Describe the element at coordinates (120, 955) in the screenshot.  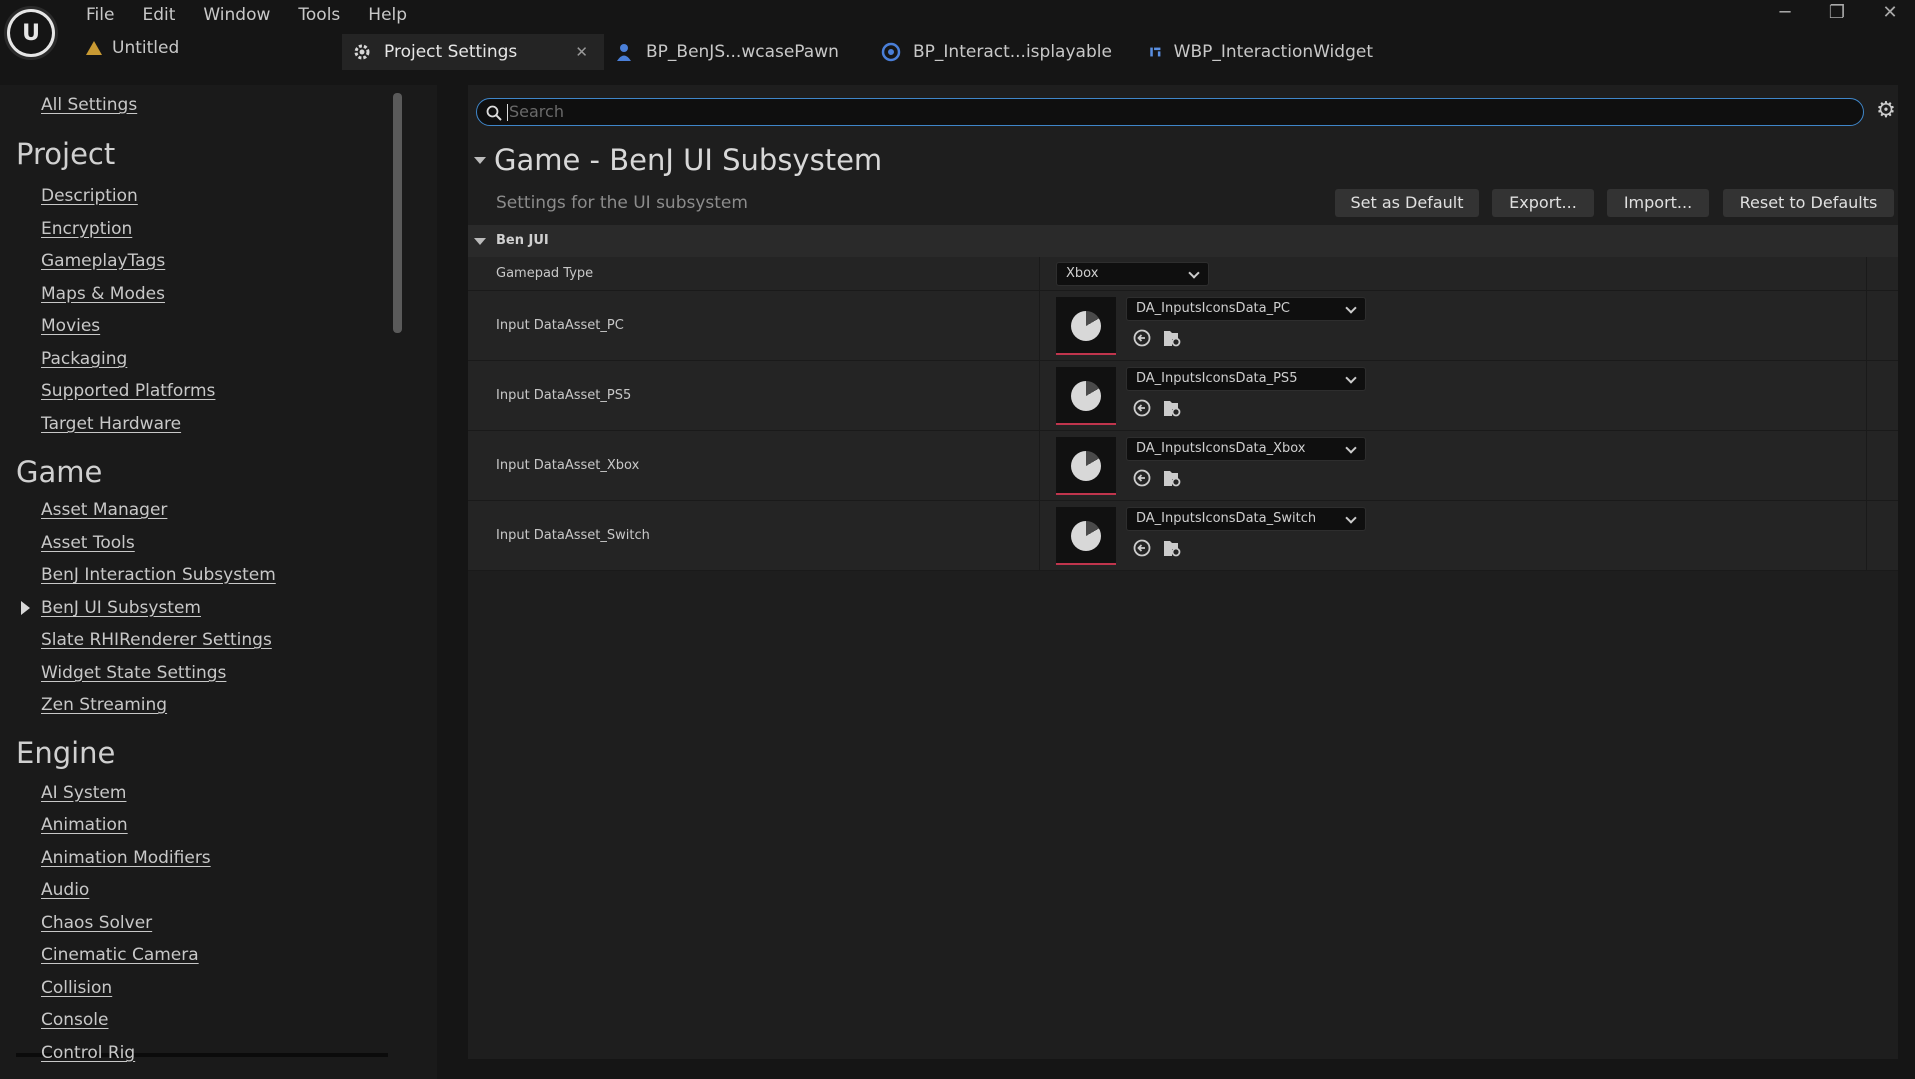
I see `sidebar-item-cinematic-camera: Cinematic Camera` at that location.